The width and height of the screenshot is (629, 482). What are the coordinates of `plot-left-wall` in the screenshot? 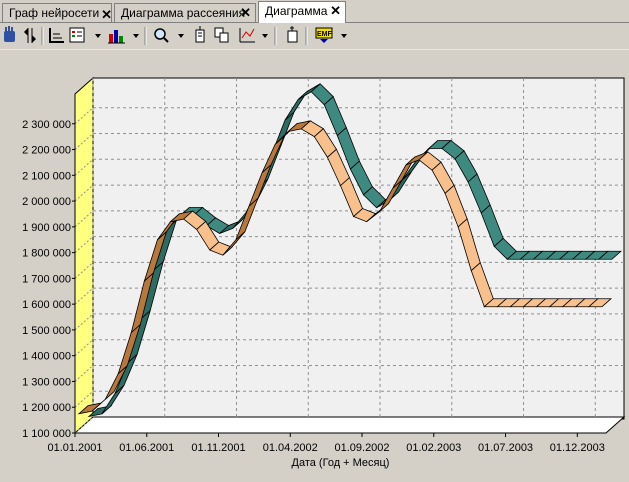 It's located at (84, 255).